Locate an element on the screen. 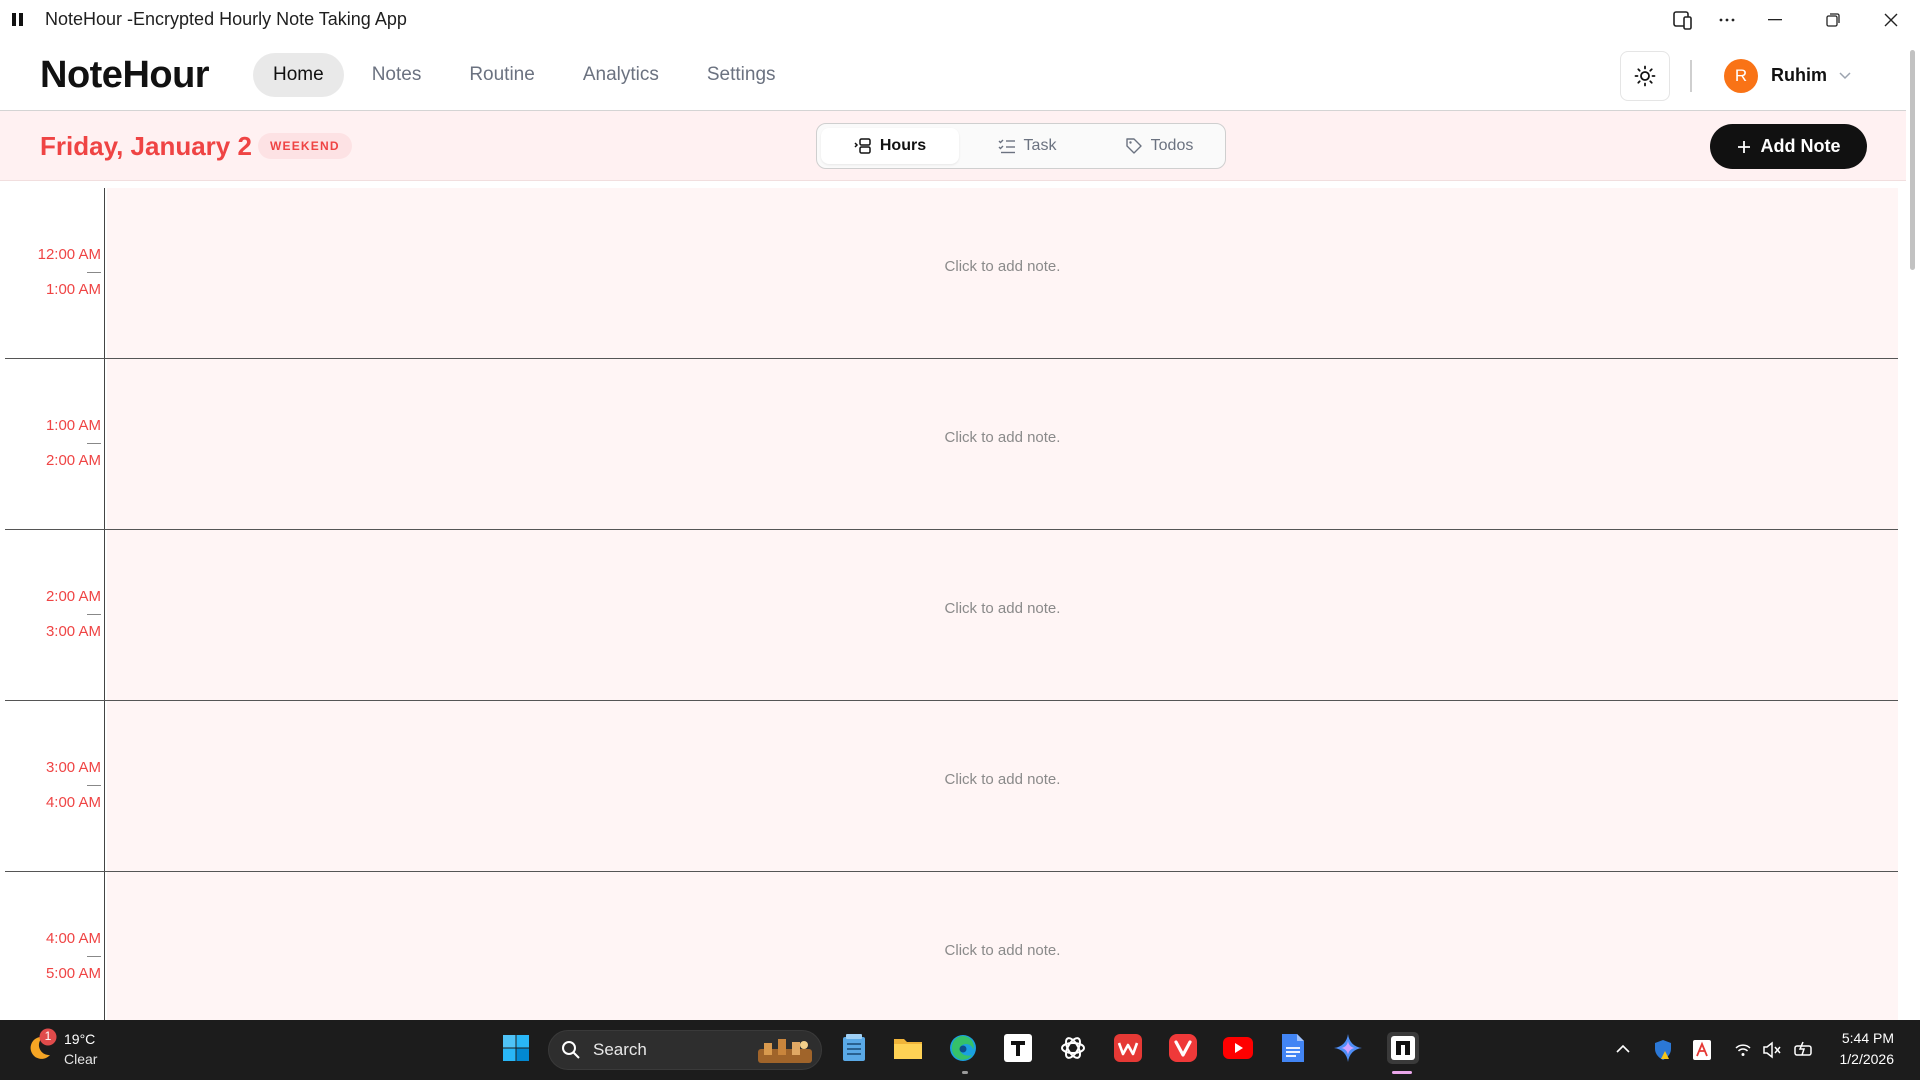 This screenshot has height=1080, width=1920. main-nav: Home Notes Routine Analytics Settings is located at coordinates (528, 75).